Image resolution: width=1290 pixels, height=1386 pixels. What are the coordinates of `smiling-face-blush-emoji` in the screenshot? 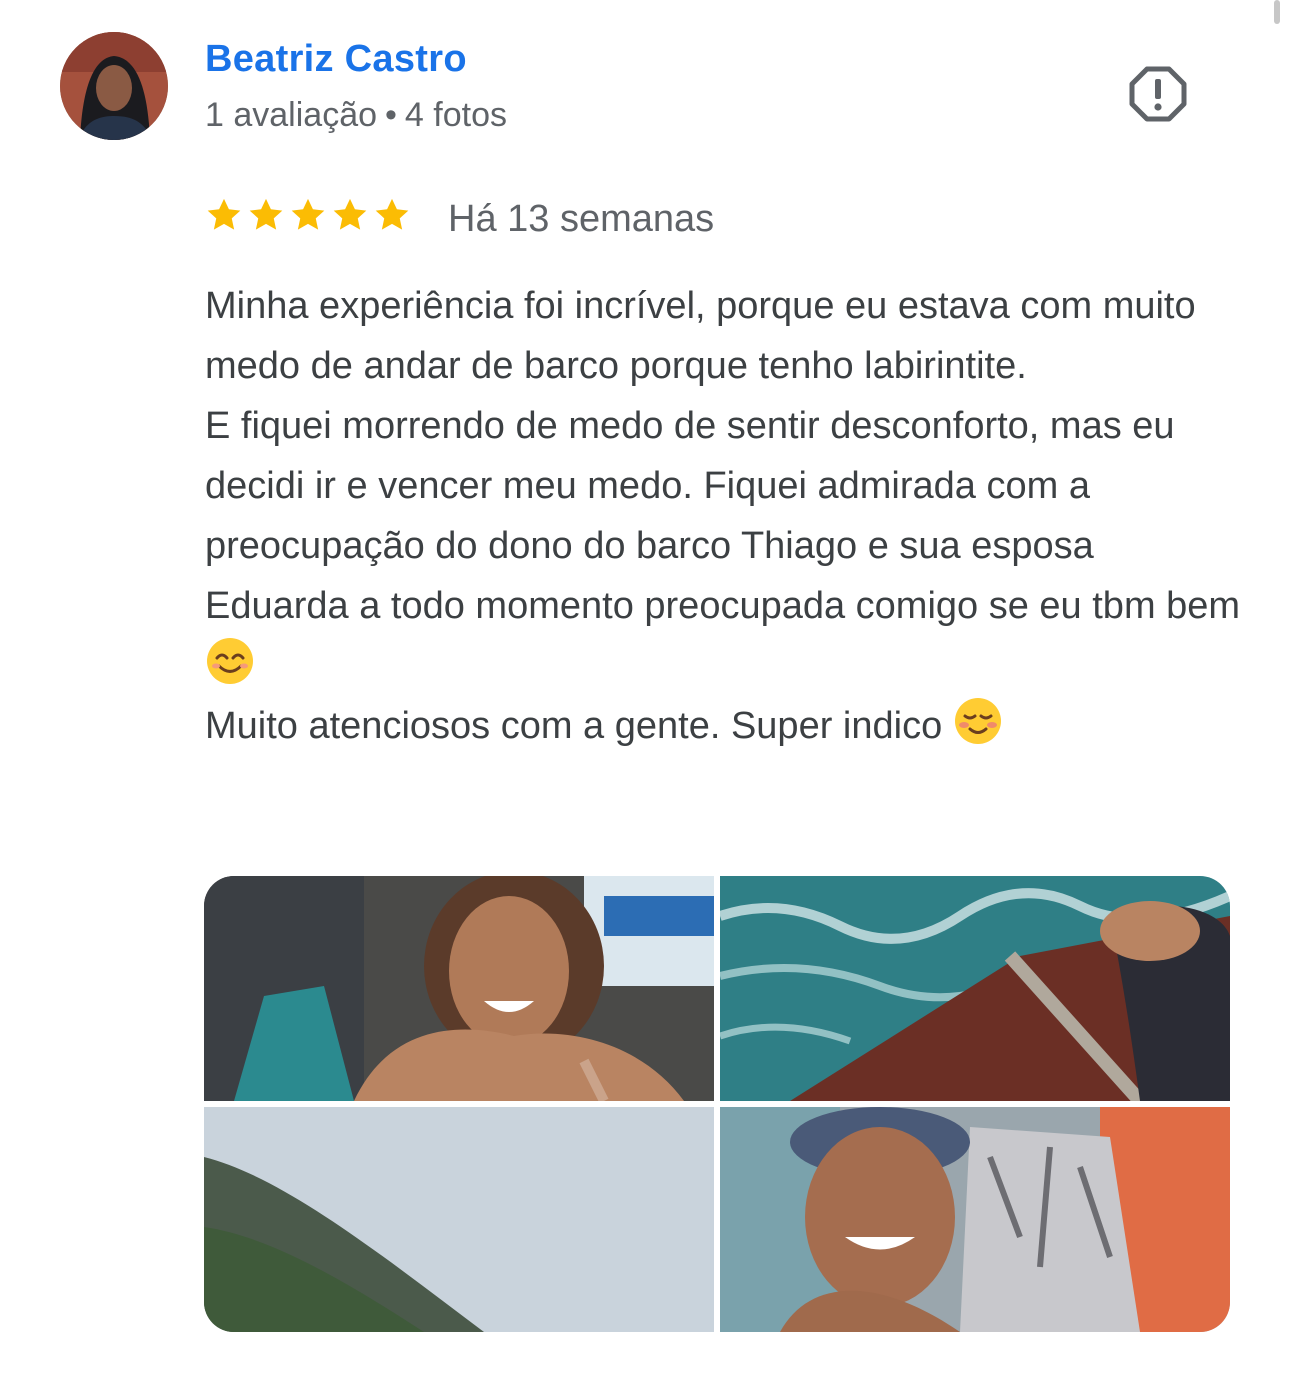 It's located at (977, 721).